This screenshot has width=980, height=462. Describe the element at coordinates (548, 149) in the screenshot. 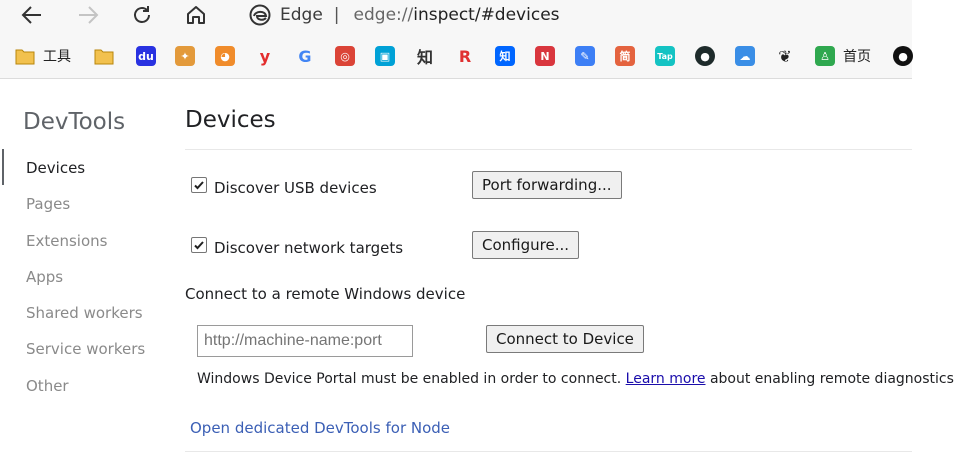

I see `title-divider` at that location.